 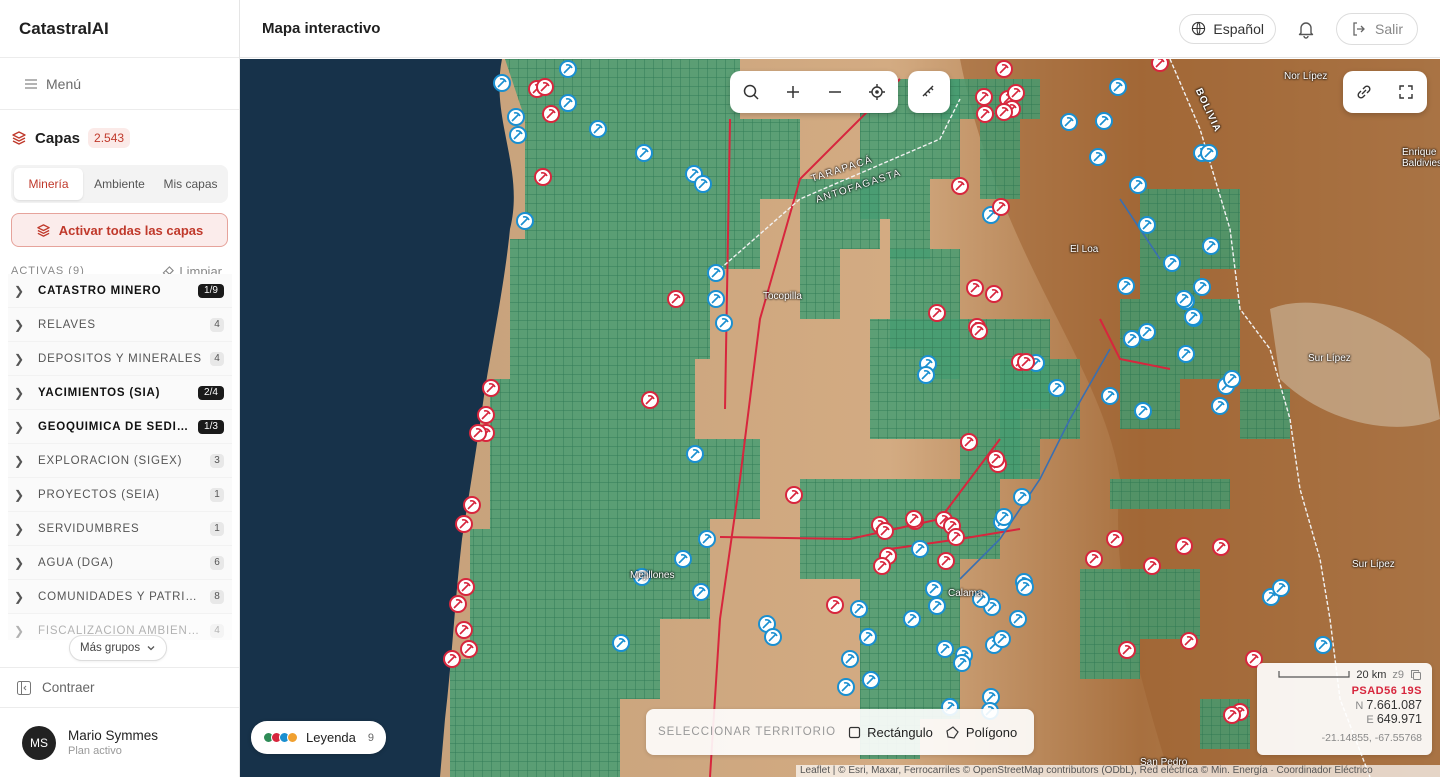 What do you see at coordinates (120, 563) in the screenshot?
I see `group-agua: ❯ AGUA (DGA) 6` at bounding box center [120, 563].